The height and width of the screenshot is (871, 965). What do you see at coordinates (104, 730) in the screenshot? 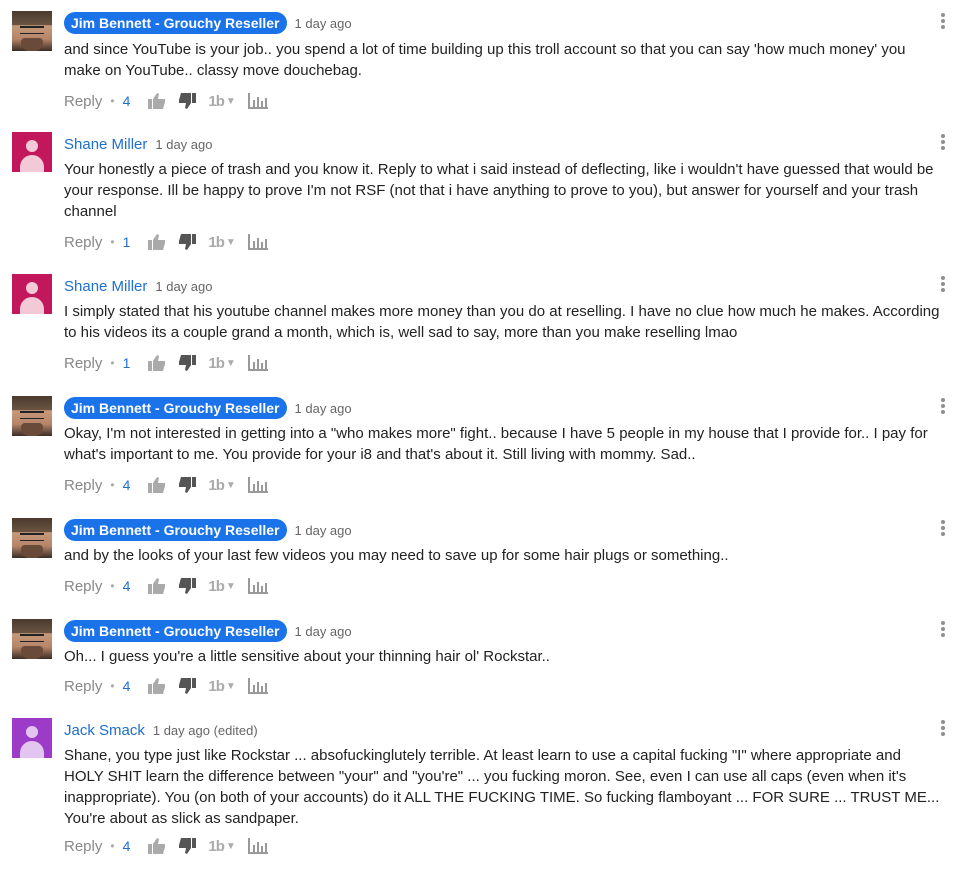
I see `author-name: Jack Smack` at bounding box center [104, 730].